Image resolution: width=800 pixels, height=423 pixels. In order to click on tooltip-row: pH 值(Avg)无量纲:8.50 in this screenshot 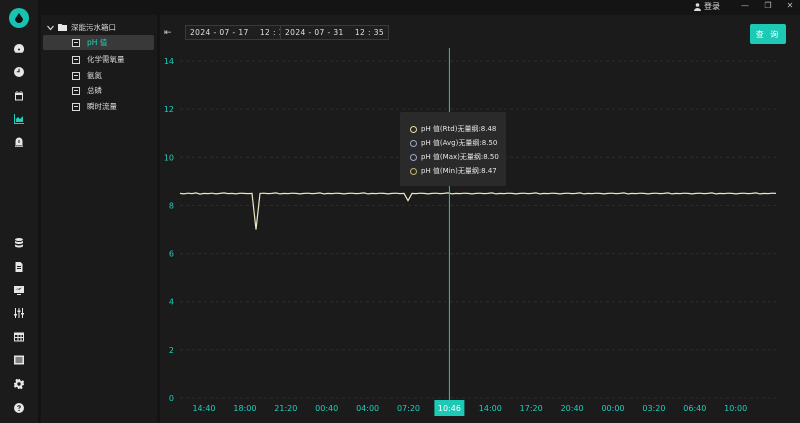, I will do `click(453, 143)`.